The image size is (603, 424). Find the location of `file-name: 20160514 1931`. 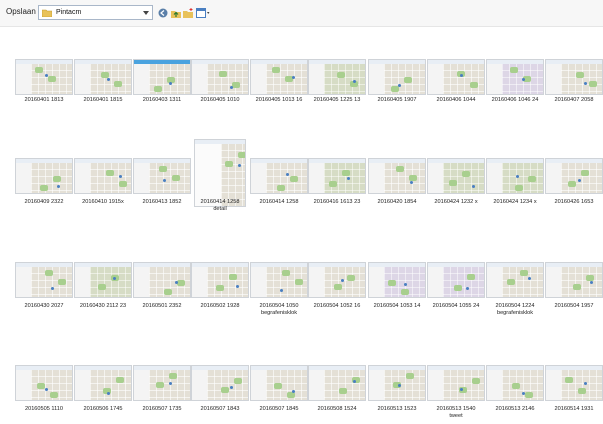

file-name: 20160514 1931 is located at coordinates (570, 409).